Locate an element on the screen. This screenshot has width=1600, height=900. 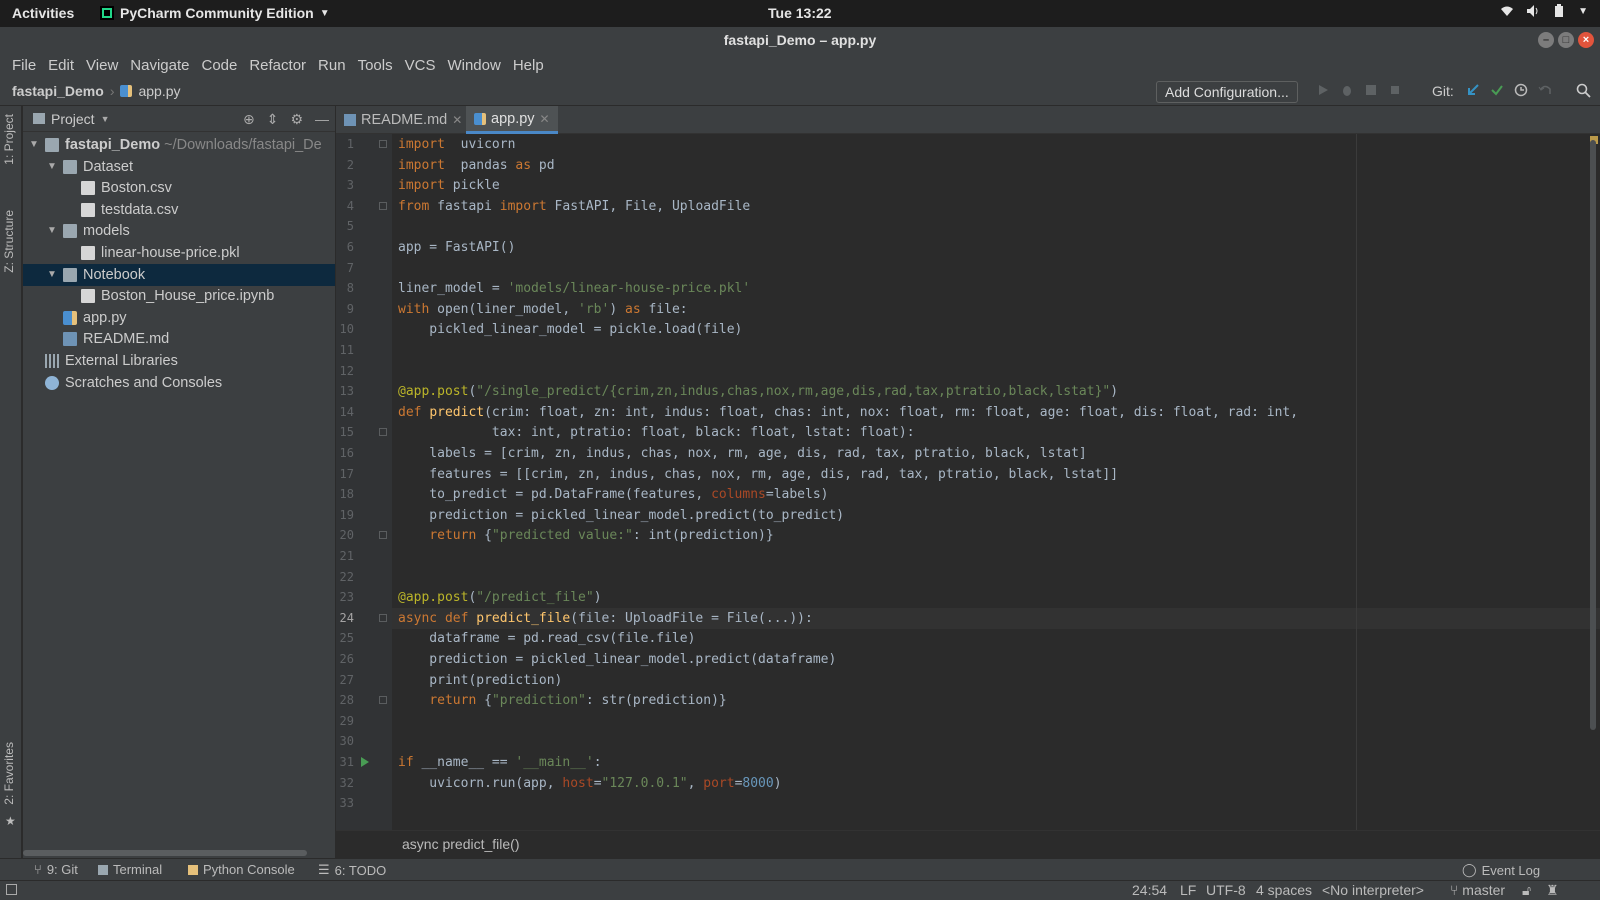
tree-item: External Libraries is located at coordinates (179, 361).